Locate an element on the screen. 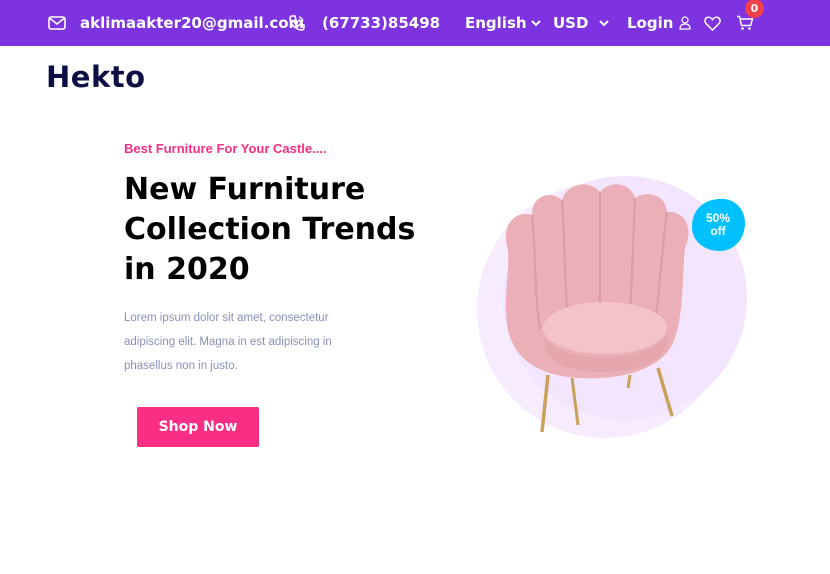 This screenshot has height=574, width=830. currency-dropdown: USD is located at coordinates (581, 23).